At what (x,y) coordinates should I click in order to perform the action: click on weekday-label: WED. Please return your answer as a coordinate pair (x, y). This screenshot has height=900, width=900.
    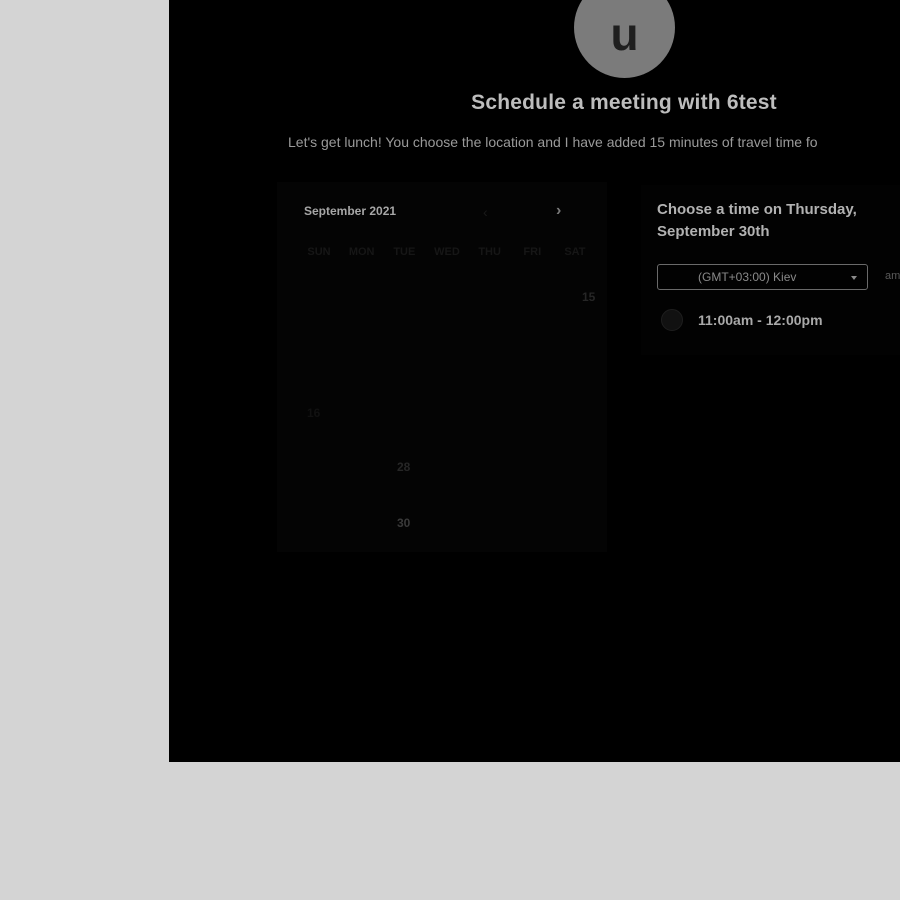
    Looking at the image, I should click on (447, 252).